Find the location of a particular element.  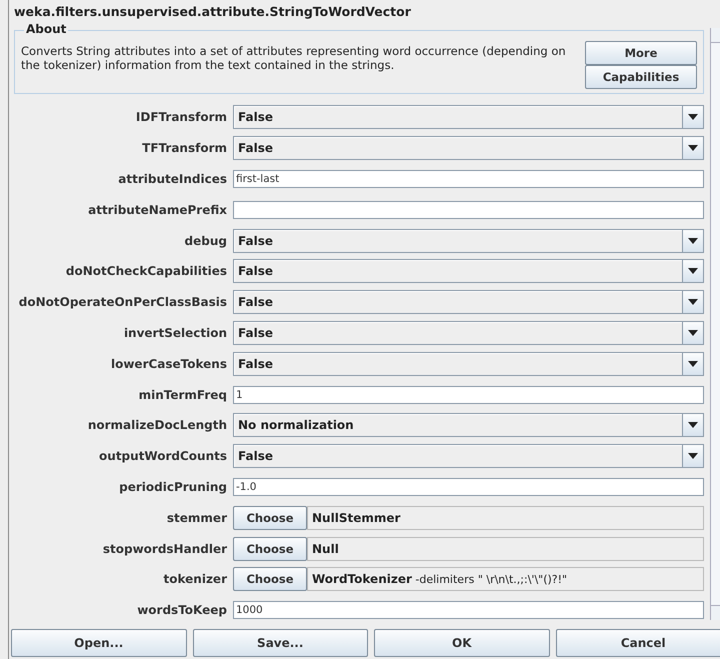

input-field: 1 is located at coordinates (468, 395).